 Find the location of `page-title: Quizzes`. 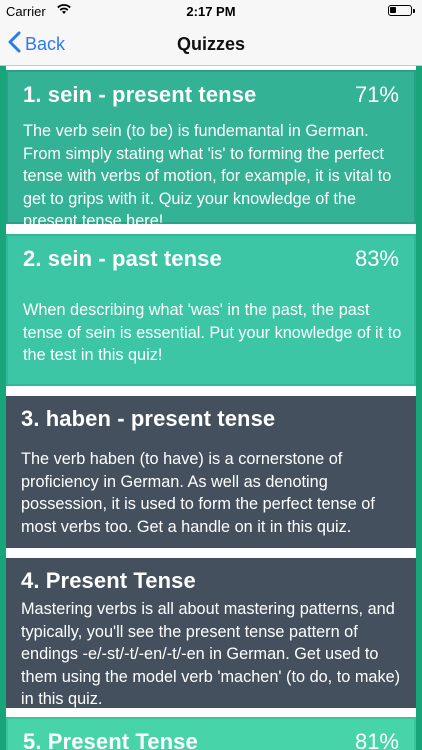

page-title: Quizzes is located at coordinates (211, 44).